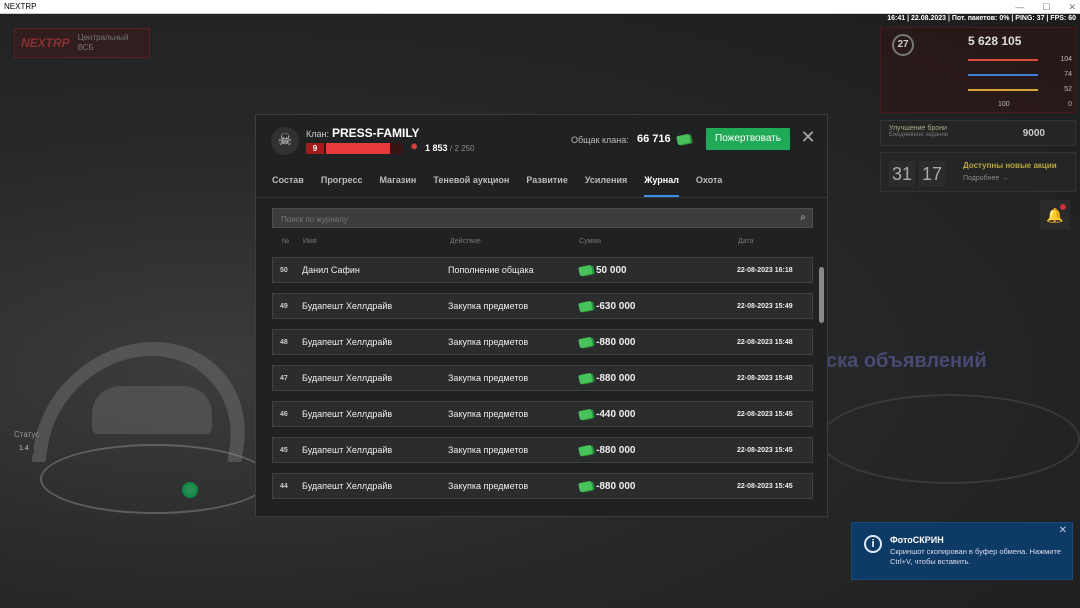 The image size is (1080, 608). Describe the element at coordinates (414, 147) in the screenshot. I see `cog-icon: ✹` at that location.